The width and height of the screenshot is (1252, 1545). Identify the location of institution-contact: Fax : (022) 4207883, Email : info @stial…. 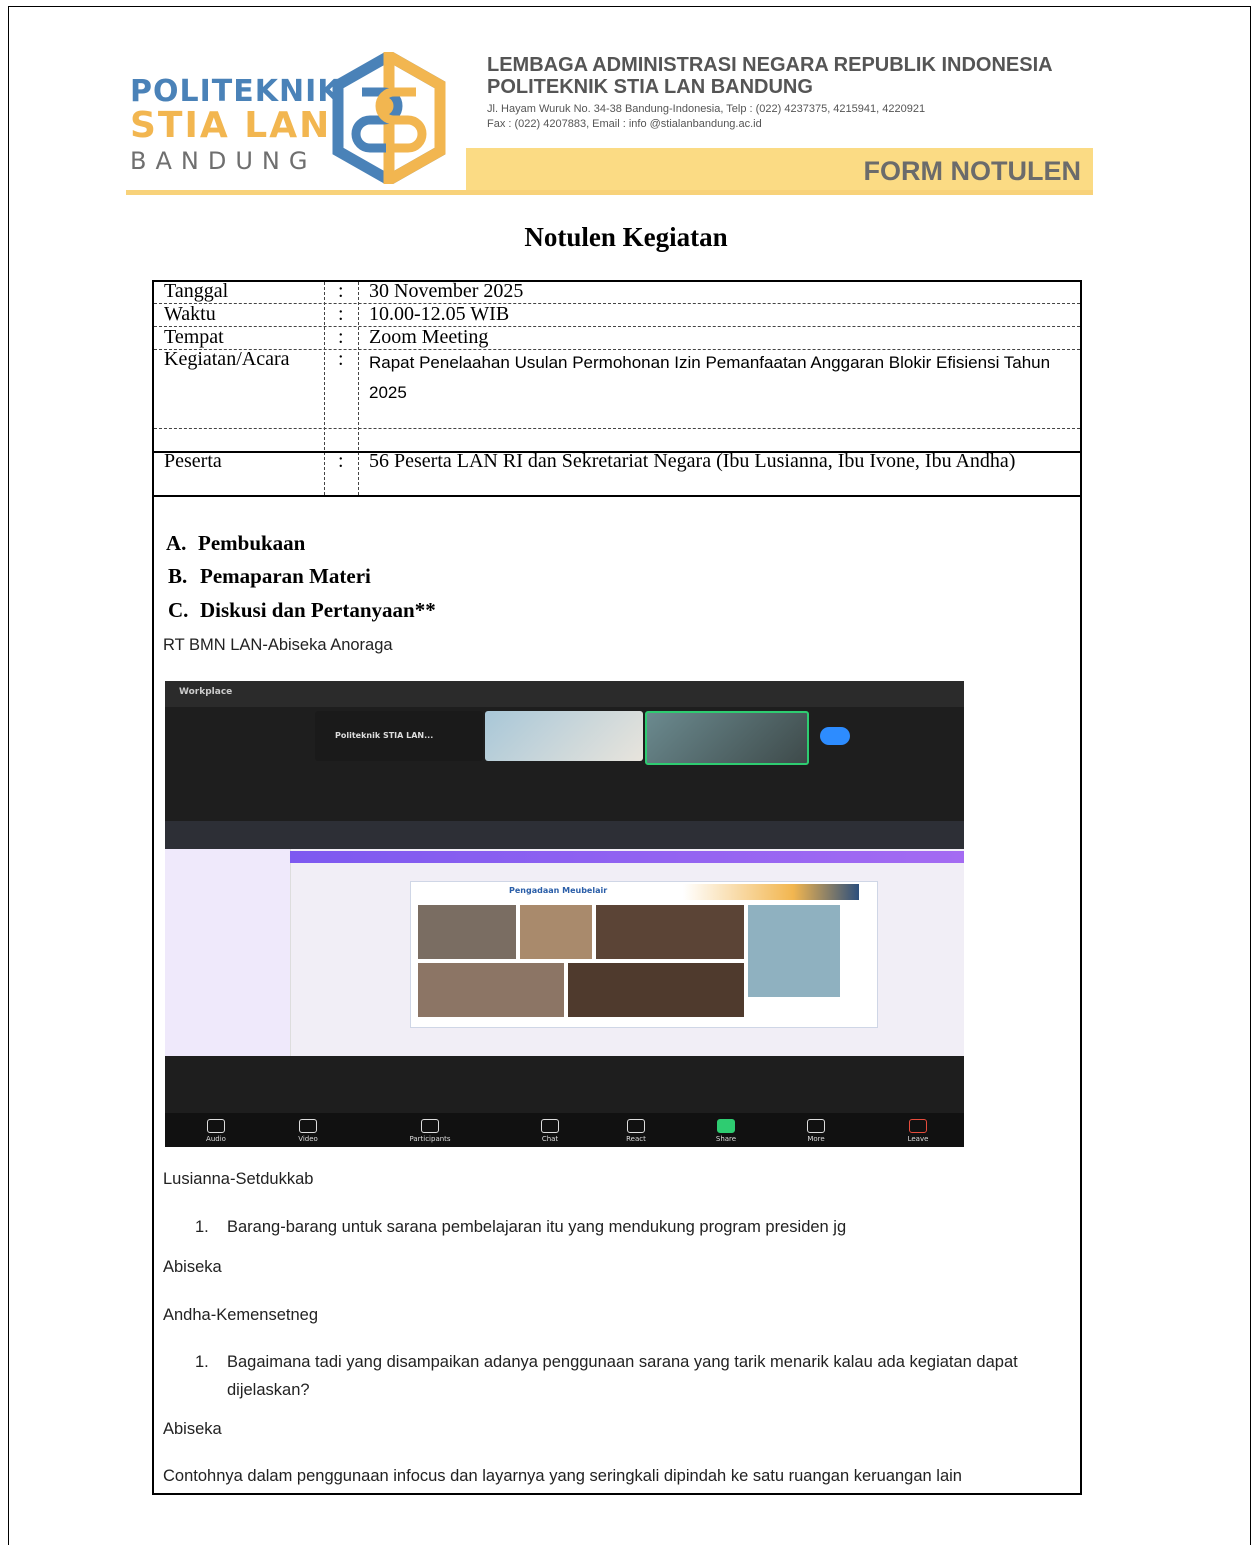
(624, 124).